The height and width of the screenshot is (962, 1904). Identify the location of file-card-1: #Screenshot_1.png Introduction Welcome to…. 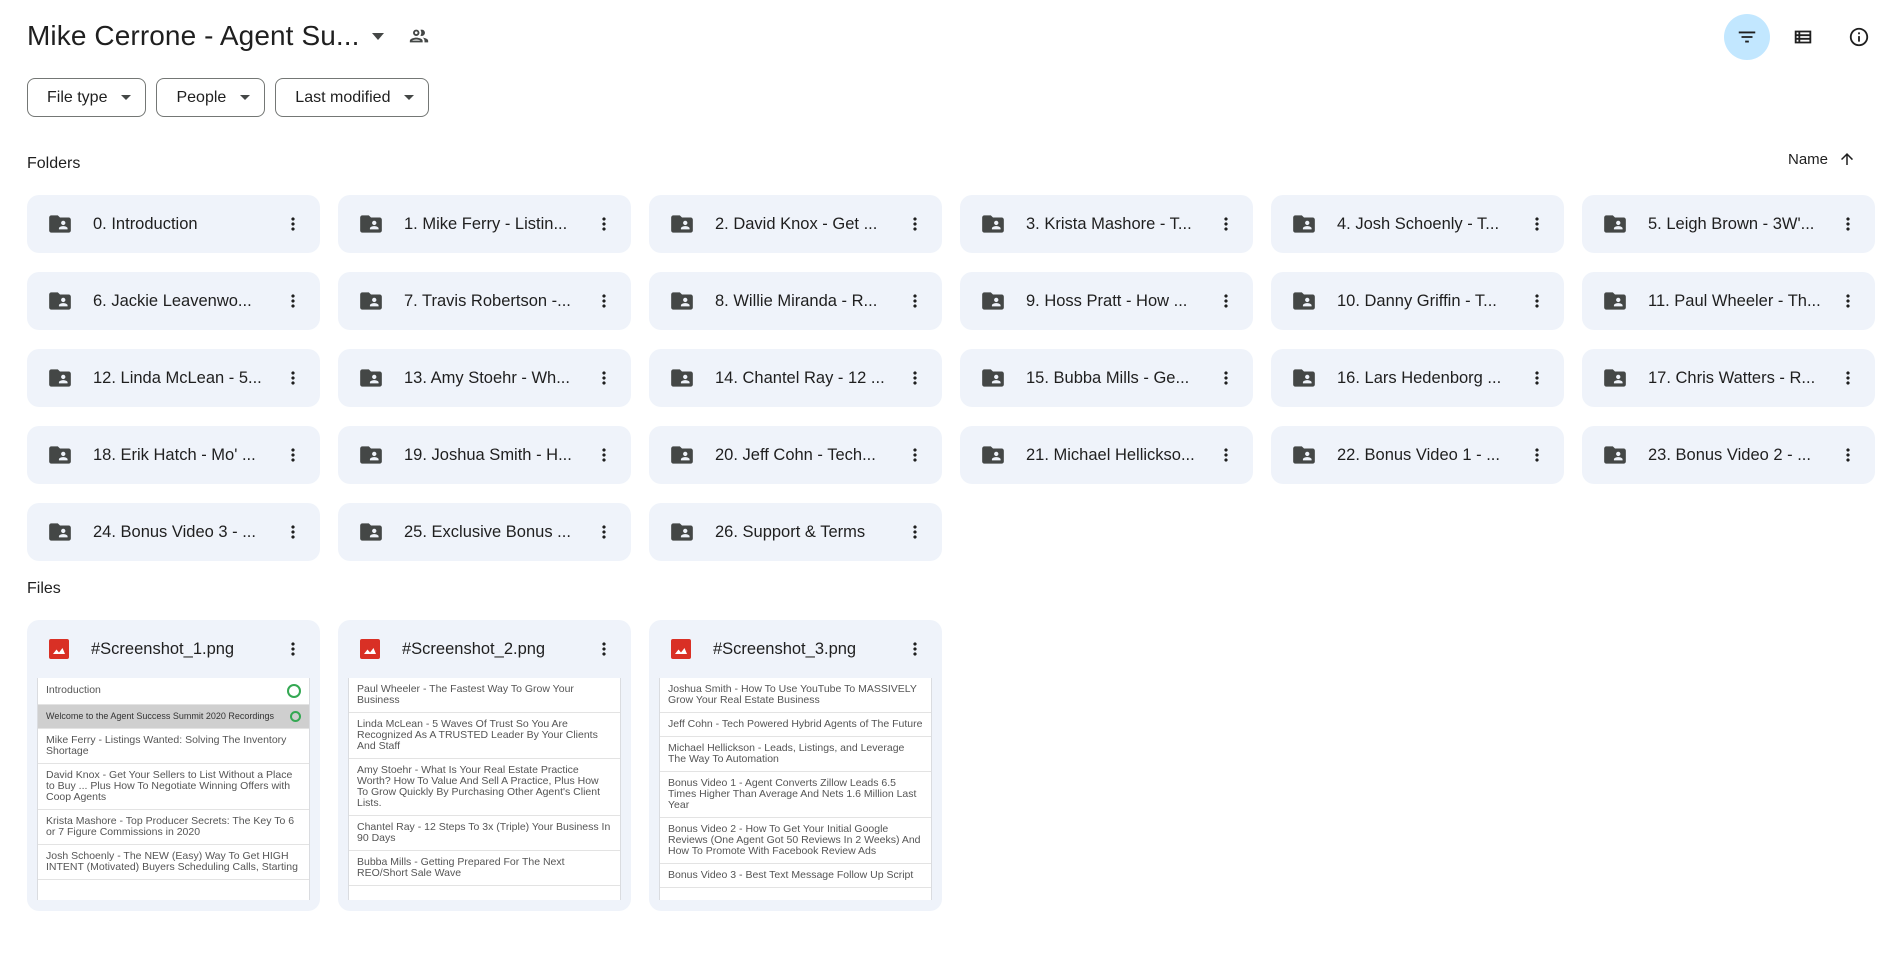
(173, 765).